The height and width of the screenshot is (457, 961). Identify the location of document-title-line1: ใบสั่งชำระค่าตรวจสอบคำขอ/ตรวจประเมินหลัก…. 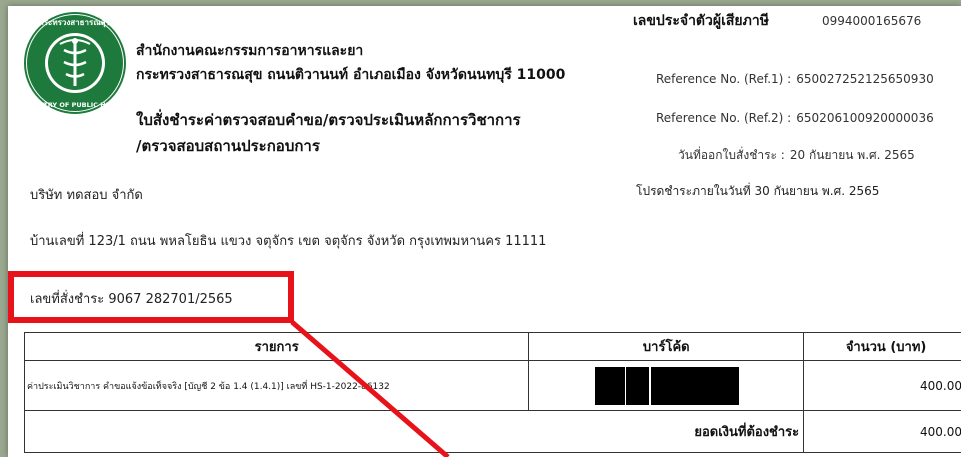
(328, 120).